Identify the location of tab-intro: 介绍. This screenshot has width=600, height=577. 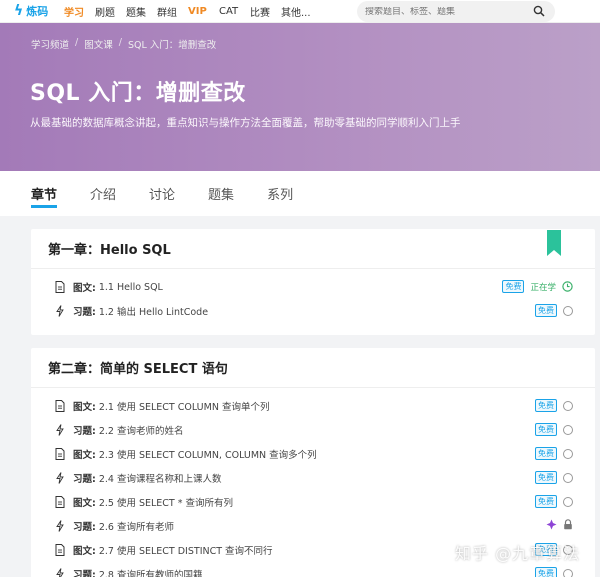
(103, 193).